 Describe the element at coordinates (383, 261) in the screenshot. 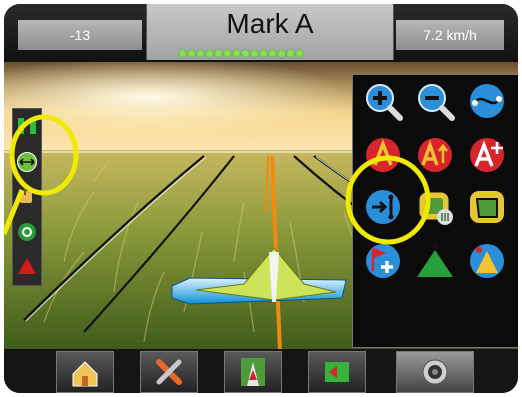

I see `add-marker-icon` at that location.